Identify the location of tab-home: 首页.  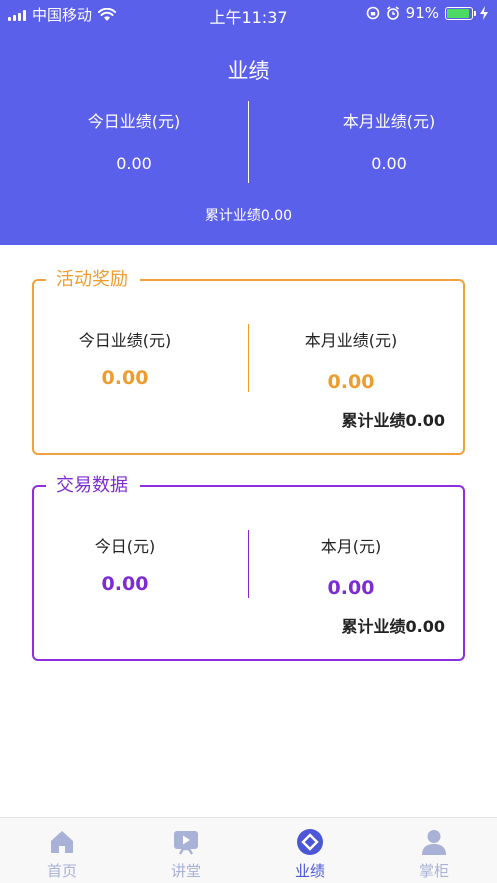
(62, 854).